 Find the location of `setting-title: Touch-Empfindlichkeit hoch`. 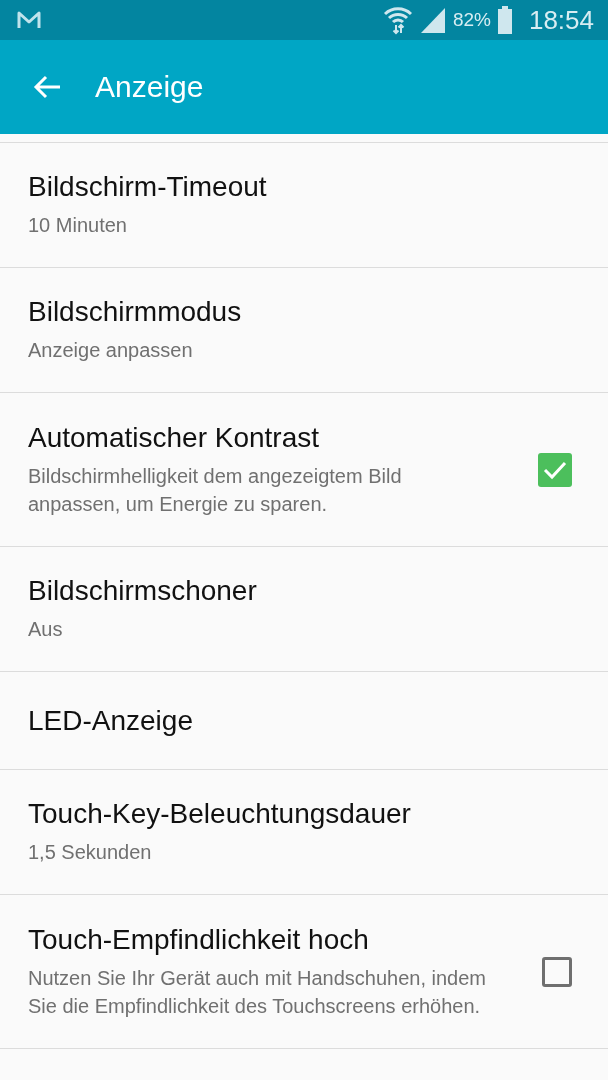

setting-title: Touch-Empfindlichkeit hoch is located at coordinates (199, 939).